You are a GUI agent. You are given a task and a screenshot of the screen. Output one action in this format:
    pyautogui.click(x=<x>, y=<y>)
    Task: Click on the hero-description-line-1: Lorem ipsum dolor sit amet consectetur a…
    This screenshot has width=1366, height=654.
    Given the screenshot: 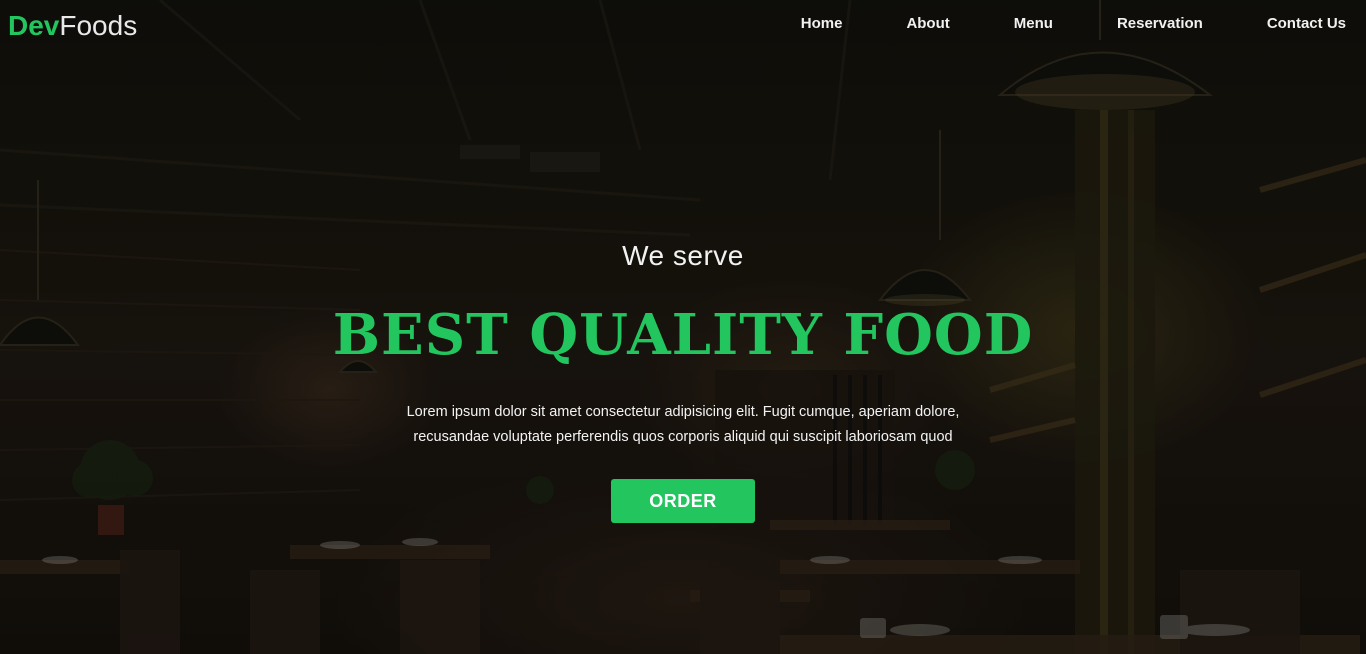 What is the action you would take?
    pyautogui.click(x=683, y=412)
    